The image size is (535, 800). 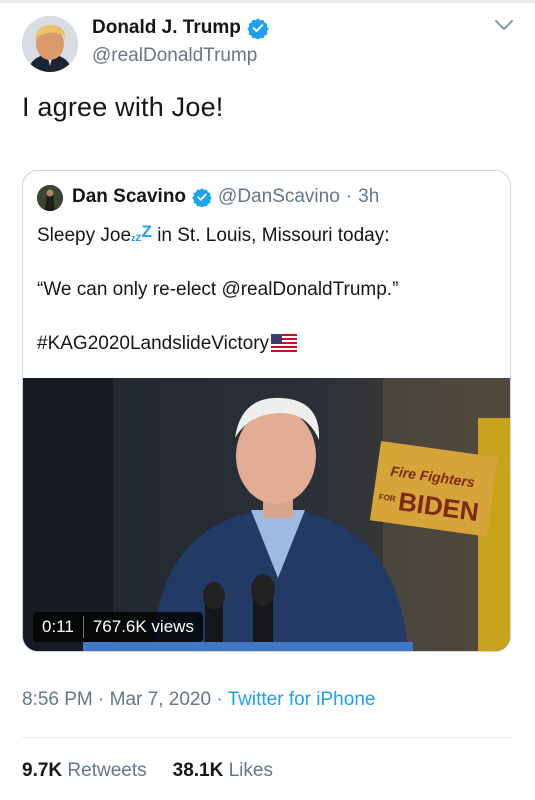 I want to click on quoted-text-line-3: #KAG2020LandslideVictory, so click(x=167, y=344).